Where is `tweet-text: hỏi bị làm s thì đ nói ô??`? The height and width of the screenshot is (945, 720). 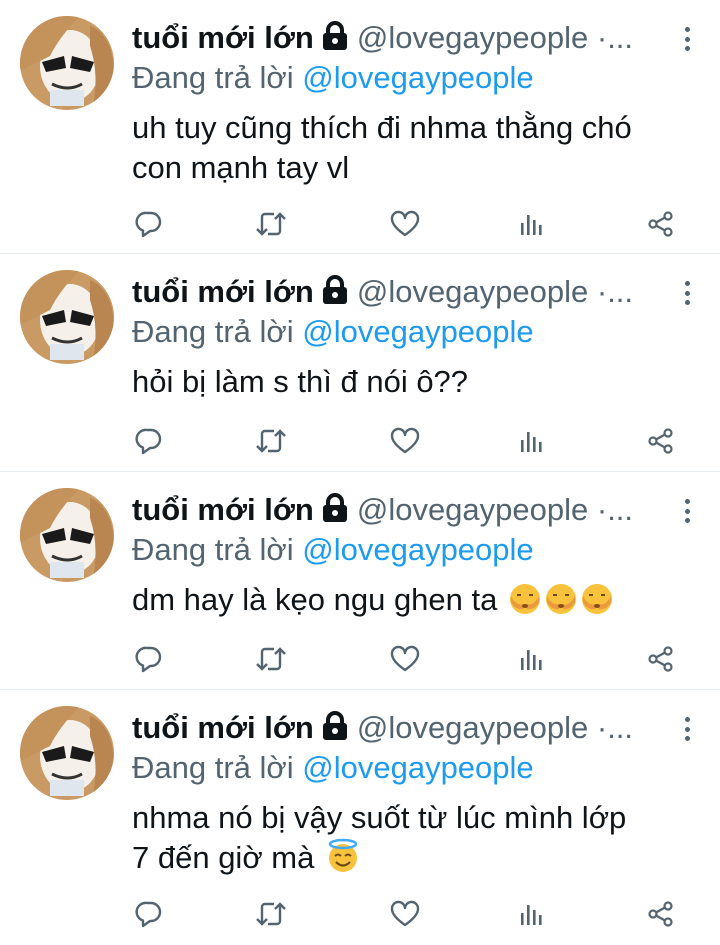 tweet-text: hỏi bị làm s thì đ nói ô?? is located at coordinates (412, 382).